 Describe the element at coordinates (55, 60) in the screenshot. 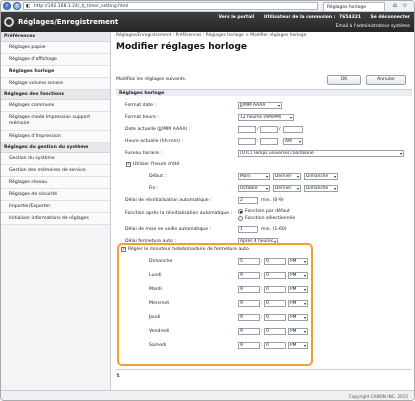

I see `sidebar-item-display: Réglages d'affichage` at that location.